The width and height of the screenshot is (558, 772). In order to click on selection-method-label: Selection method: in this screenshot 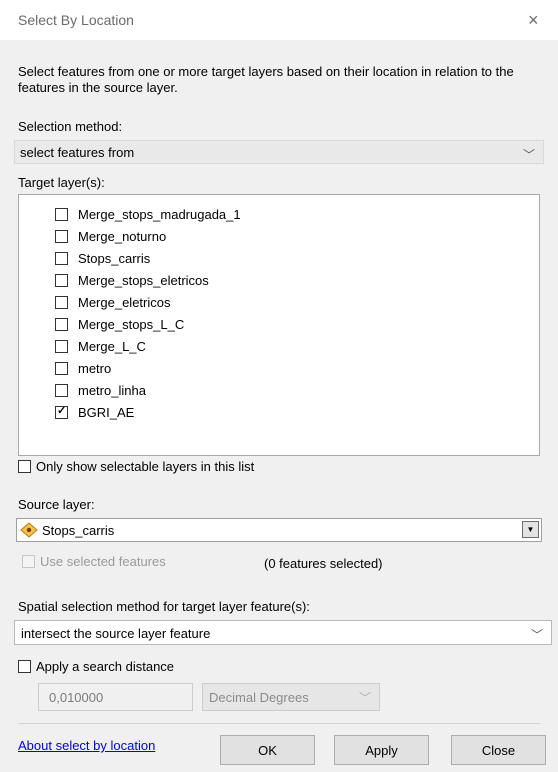, I will do `click(70, 126)`.